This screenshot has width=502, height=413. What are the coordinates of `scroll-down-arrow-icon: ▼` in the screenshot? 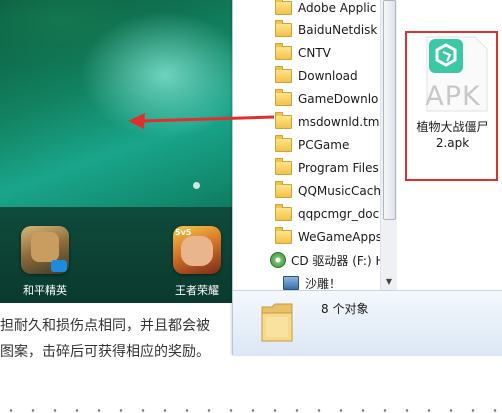 It's located at (389, 282).